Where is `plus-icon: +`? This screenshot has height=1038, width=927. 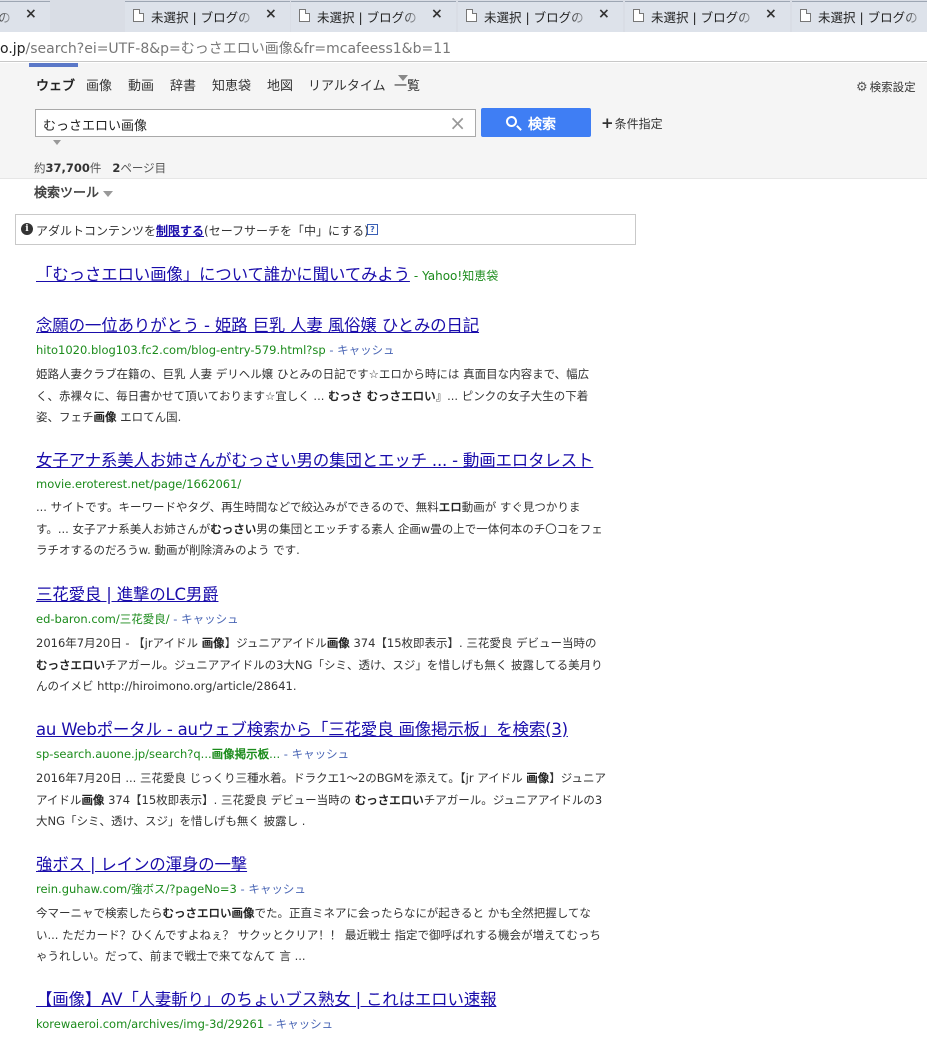 plus-icon: + is located at coordinates (607, 123).